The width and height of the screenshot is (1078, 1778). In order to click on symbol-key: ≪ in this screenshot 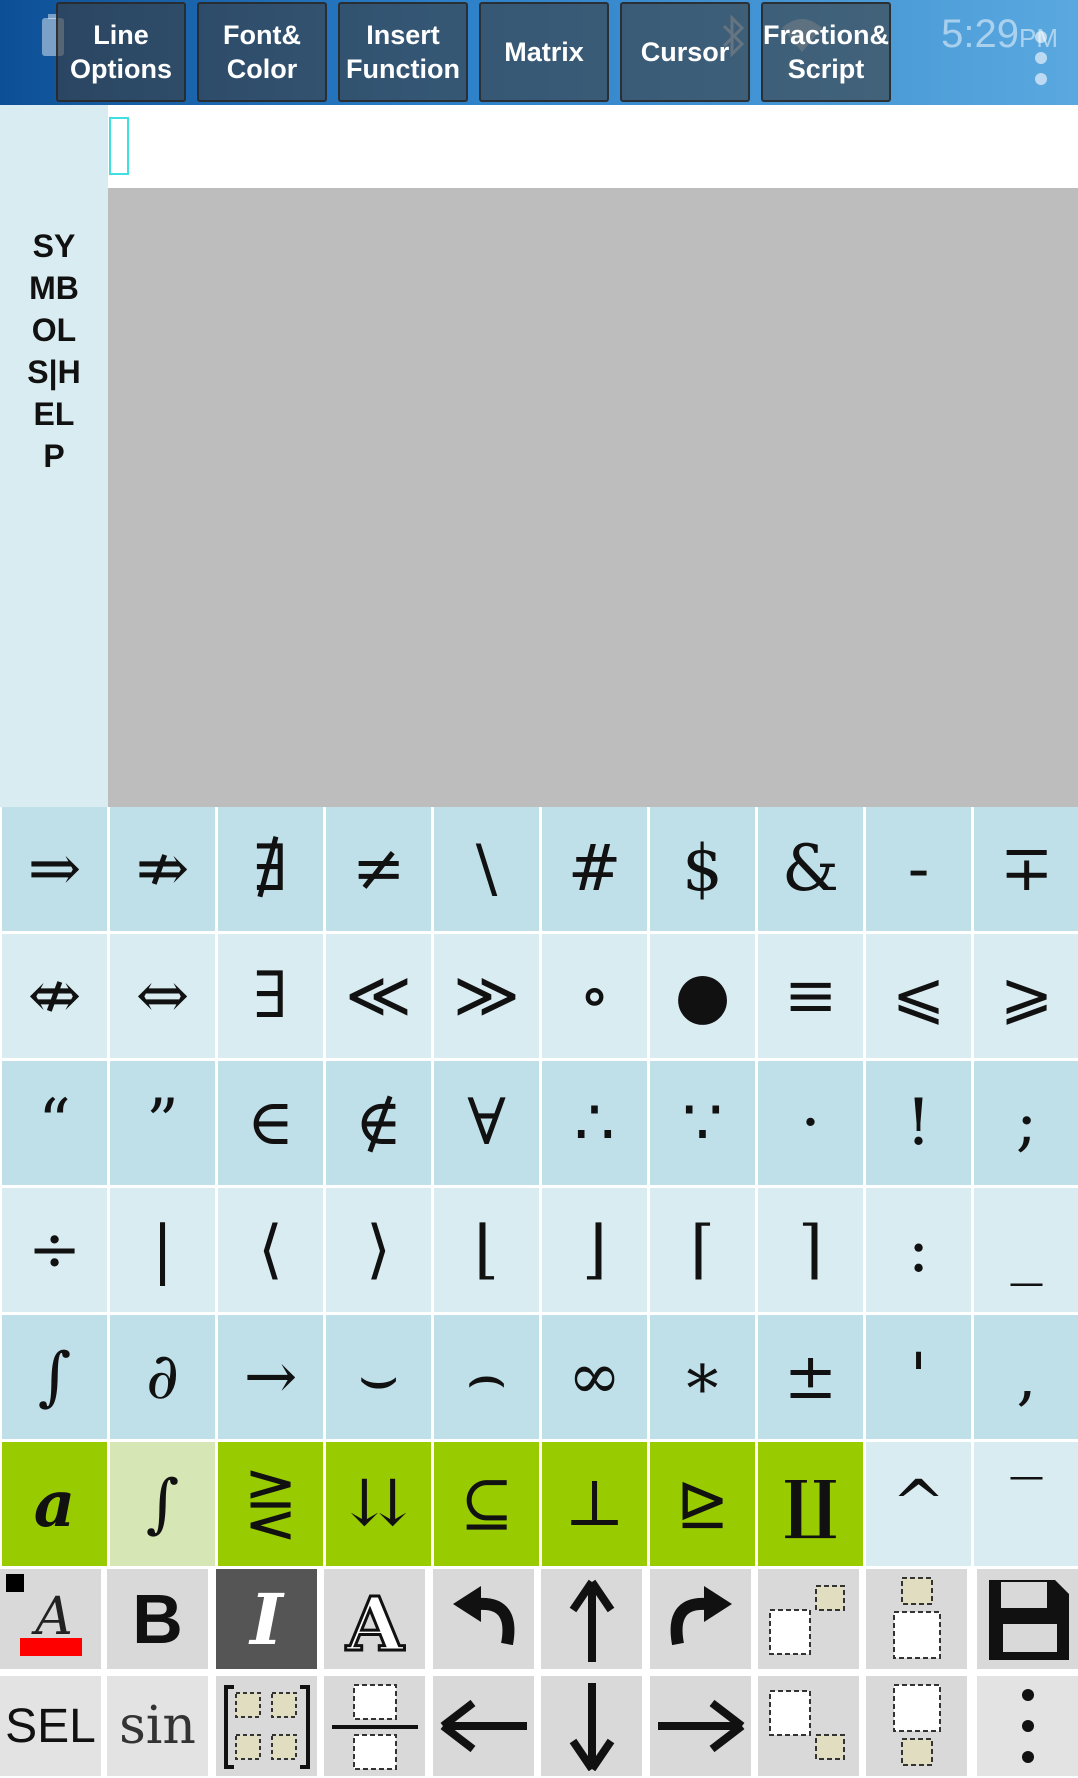, I will do `click(378, 996)`.